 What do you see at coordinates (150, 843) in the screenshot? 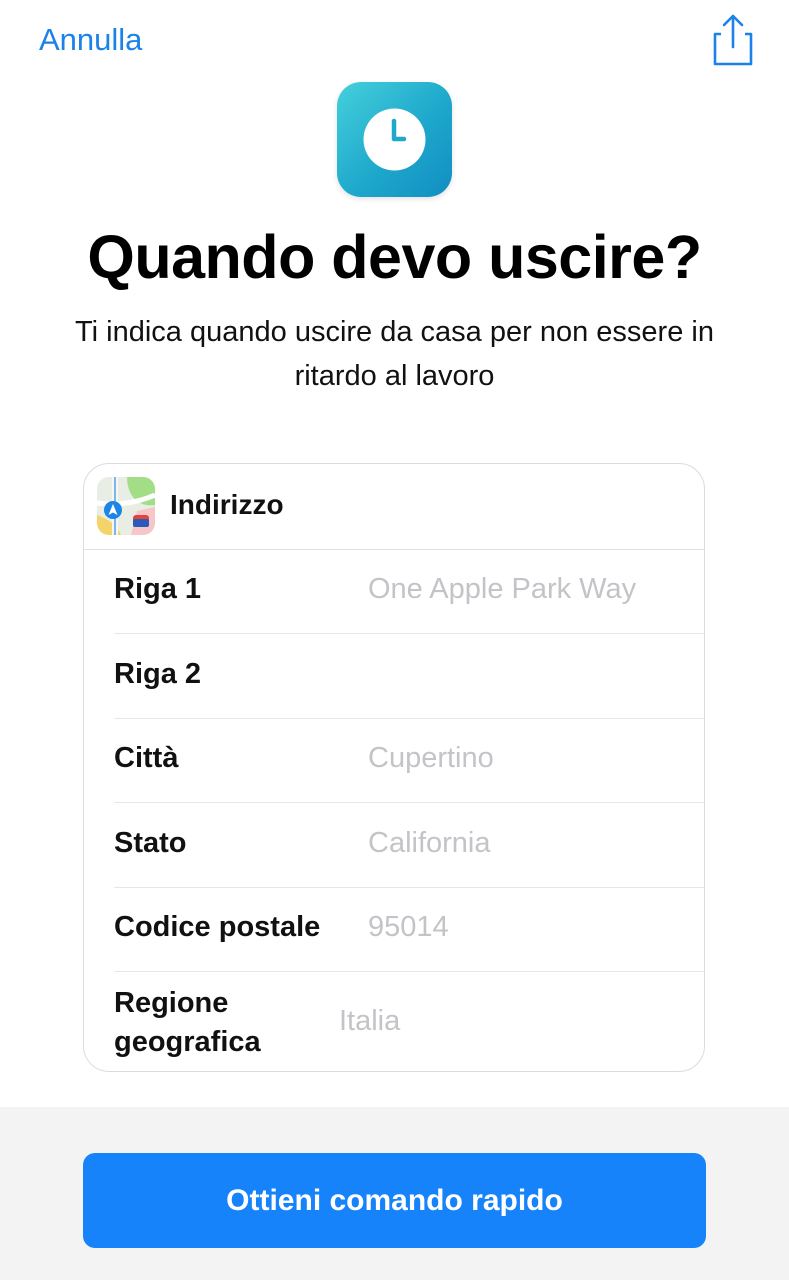
I see `field-label: Stato` at bounding box center [150, 843].